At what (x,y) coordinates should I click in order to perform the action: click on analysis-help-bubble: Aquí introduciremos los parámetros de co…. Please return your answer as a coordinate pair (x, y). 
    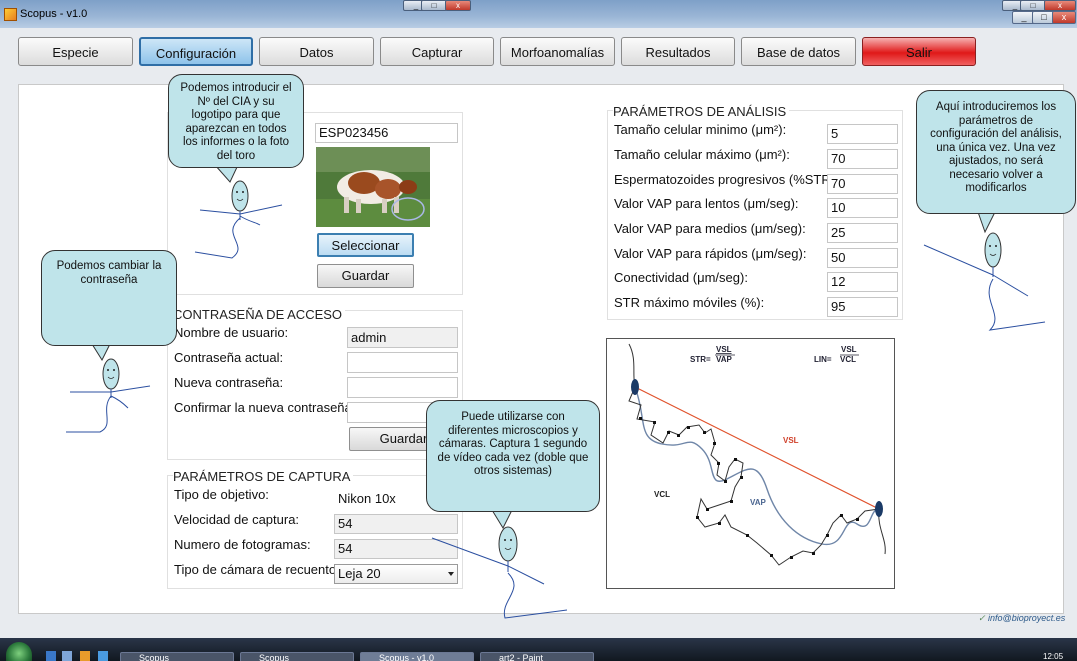
    Looking at the image, I should click on (996, 152).